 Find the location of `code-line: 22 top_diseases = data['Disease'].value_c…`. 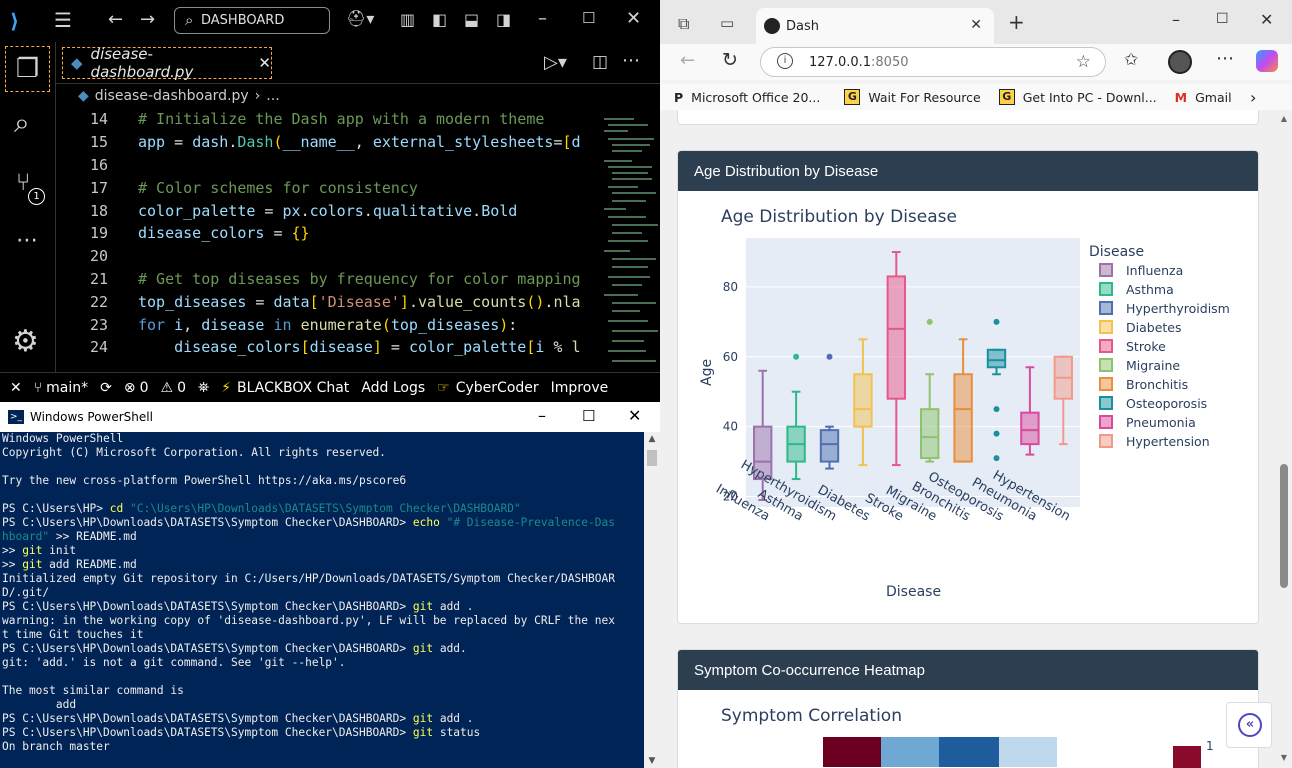

code-line: 22 top_diseases = data['Disease'].value_c… is located at coordinates (330, 301).